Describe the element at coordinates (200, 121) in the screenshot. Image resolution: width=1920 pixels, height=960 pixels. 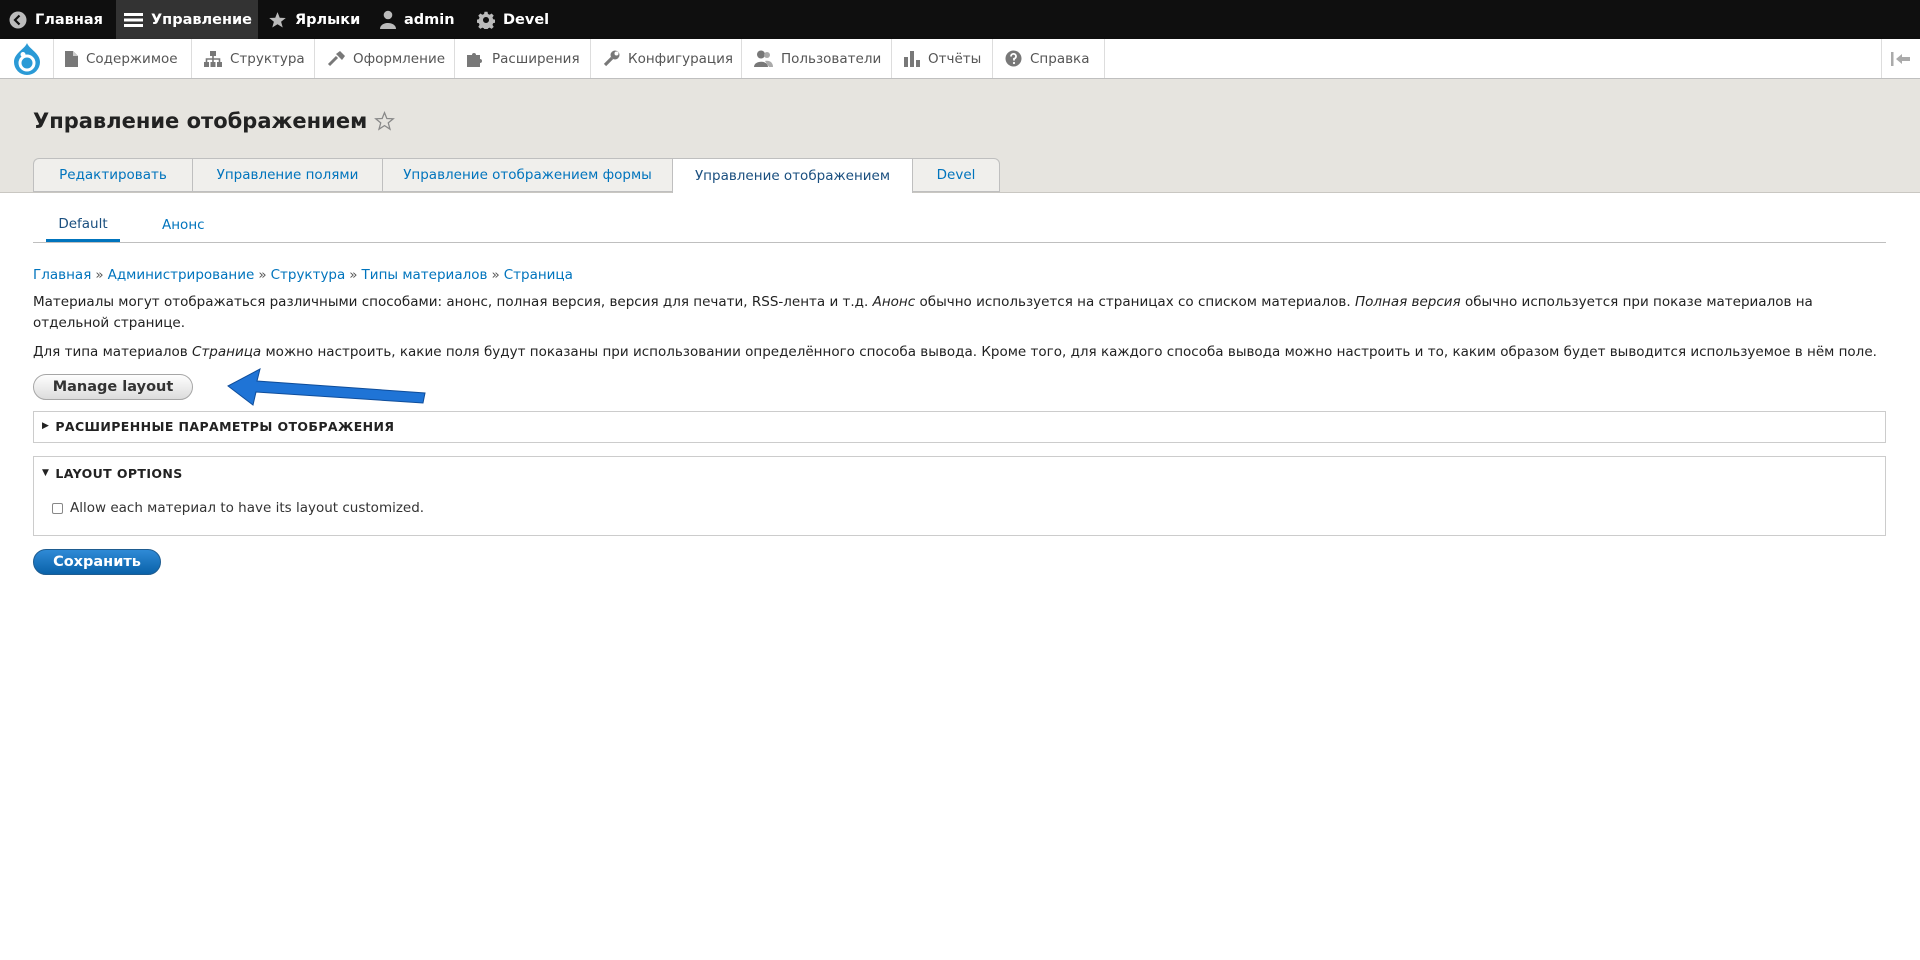
I see `page-title-text: Управление отображением` at that location.